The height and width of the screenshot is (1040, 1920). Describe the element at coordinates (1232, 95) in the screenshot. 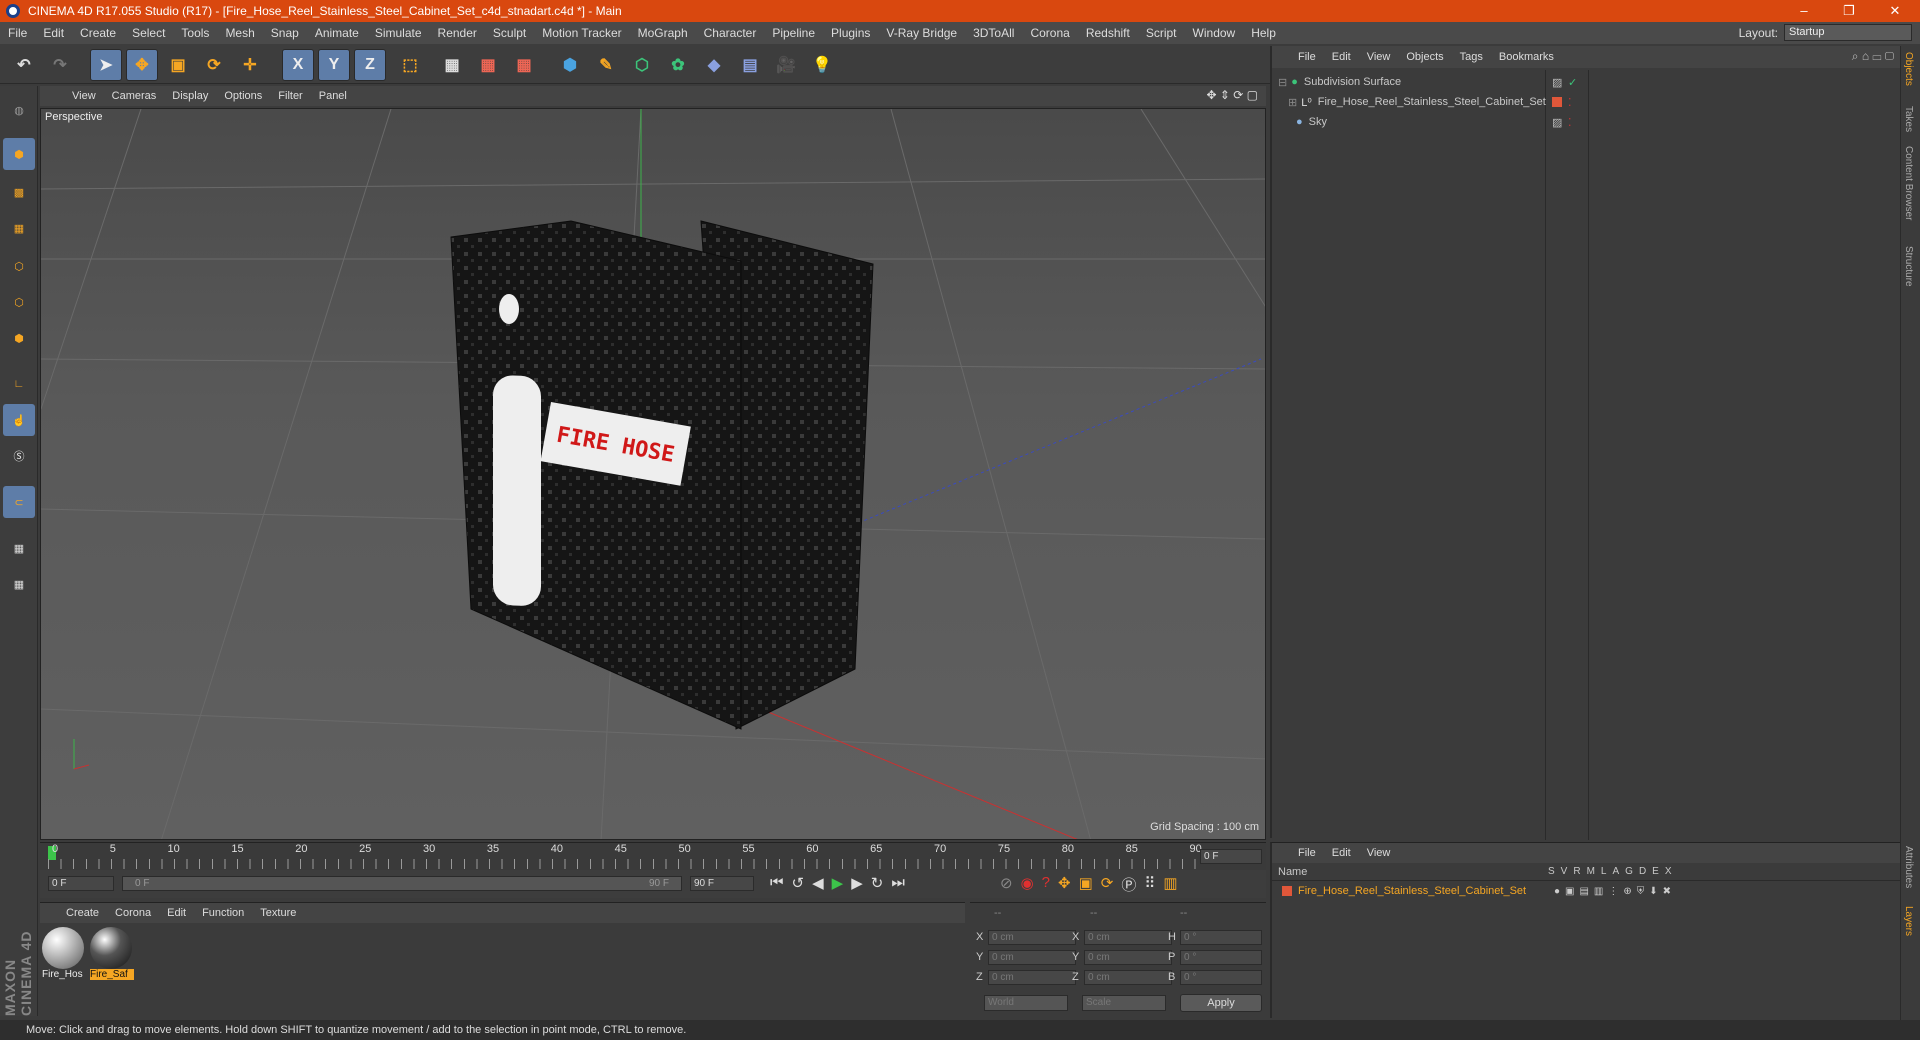

I see `viewport-nav-icons: ✥ ⇕ ⟳ ▢` at that location.